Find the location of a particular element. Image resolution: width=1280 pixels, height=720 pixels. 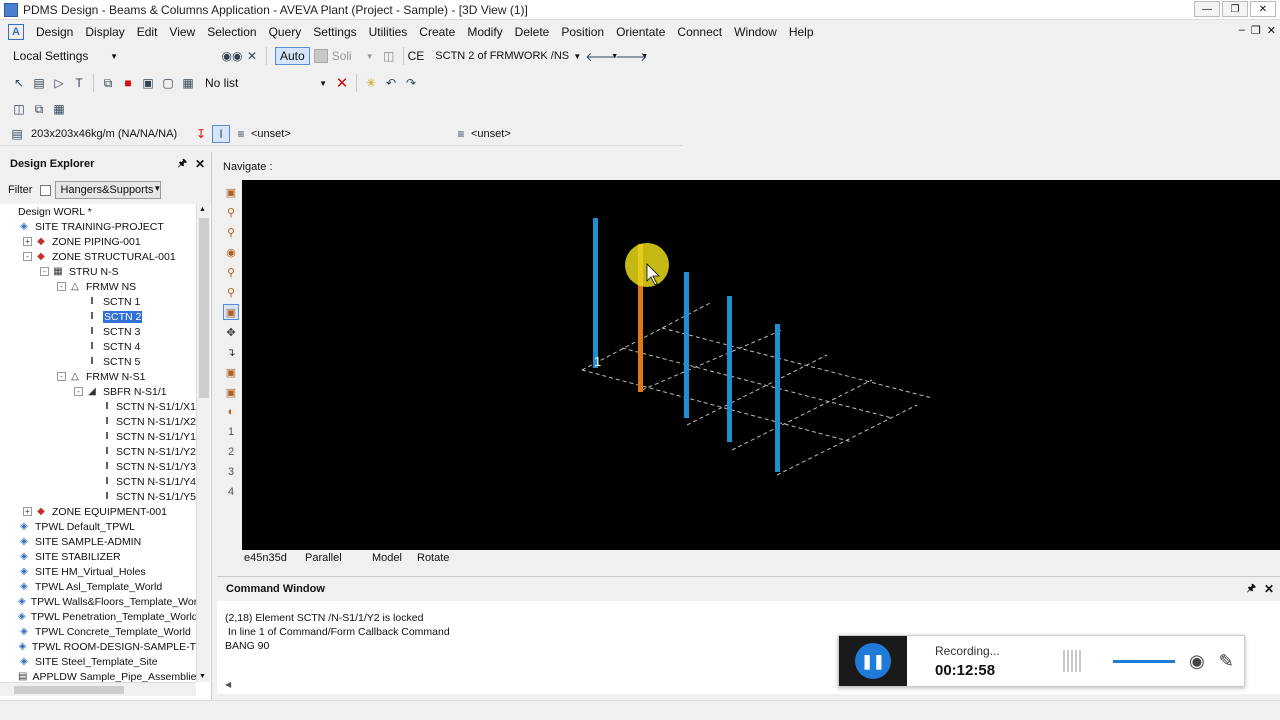

list-icon: ▦ is located at coordinates (188, 83).